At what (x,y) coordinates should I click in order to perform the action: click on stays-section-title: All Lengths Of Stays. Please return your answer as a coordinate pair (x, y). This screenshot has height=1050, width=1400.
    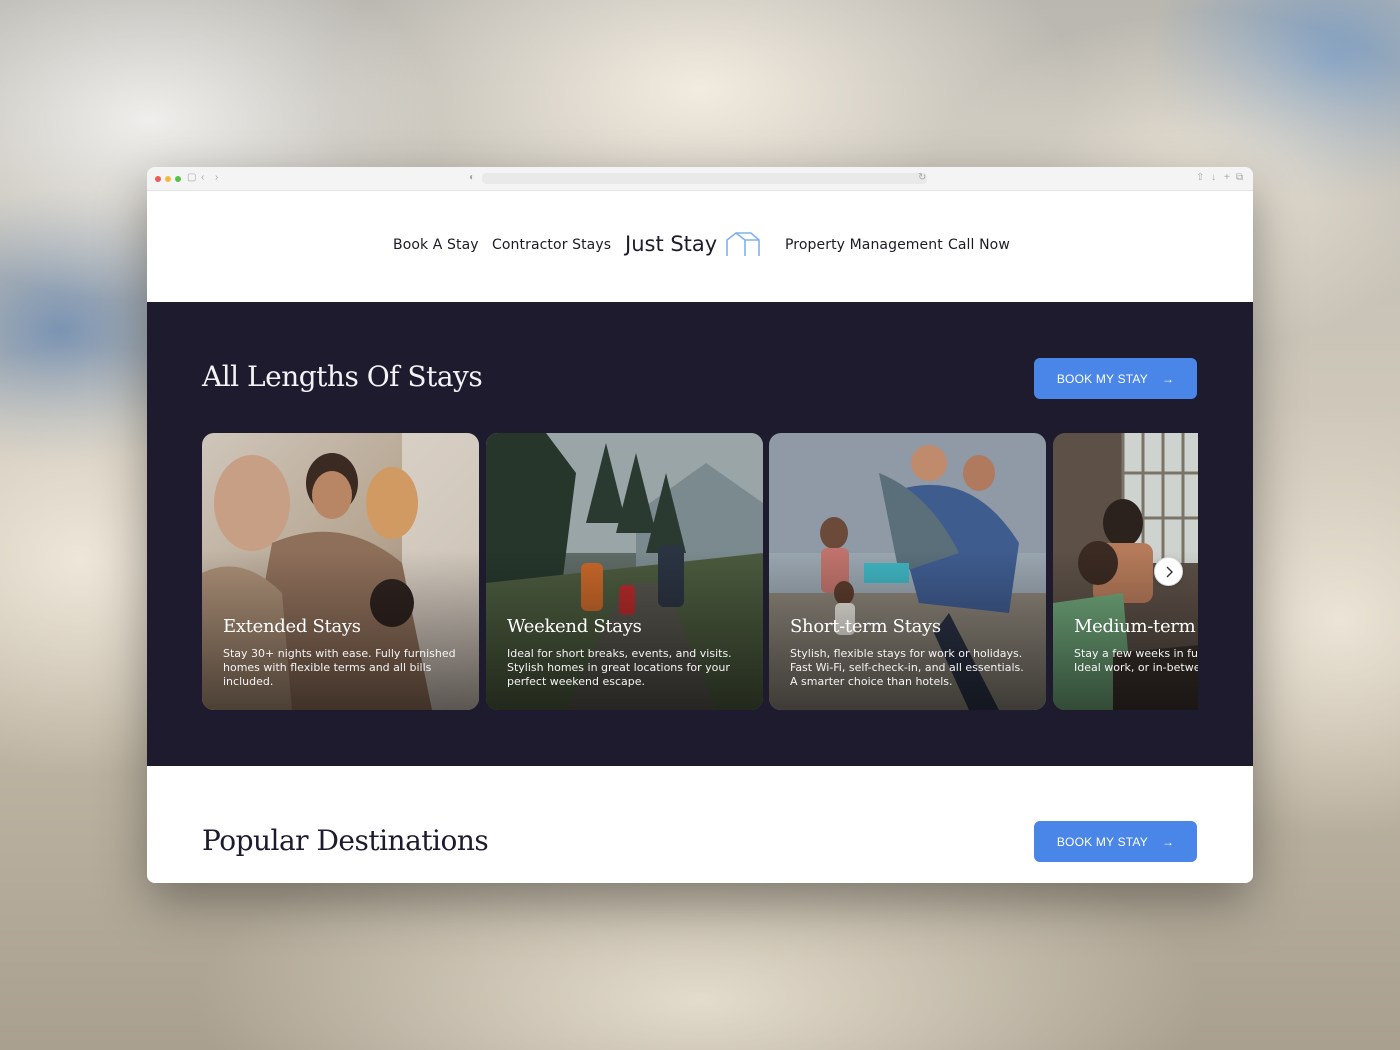
    Looking at the image, I should click on (342, 376).